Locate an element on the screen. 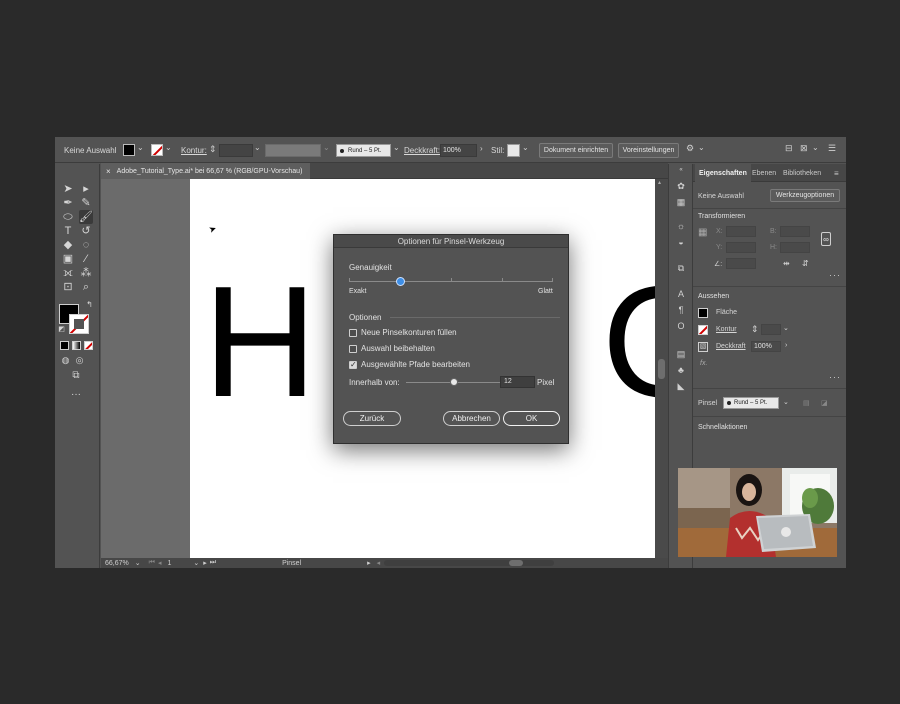 The height and width of the screenshot is (704, 900). stroke-label: Kontur: is located at coordinates (194, 150).